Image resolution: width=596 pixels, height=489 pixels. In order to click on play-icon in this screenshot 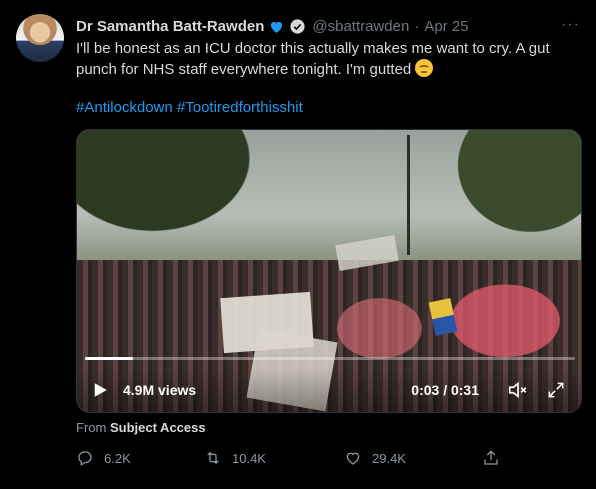, I will do `click(100, 390)`.